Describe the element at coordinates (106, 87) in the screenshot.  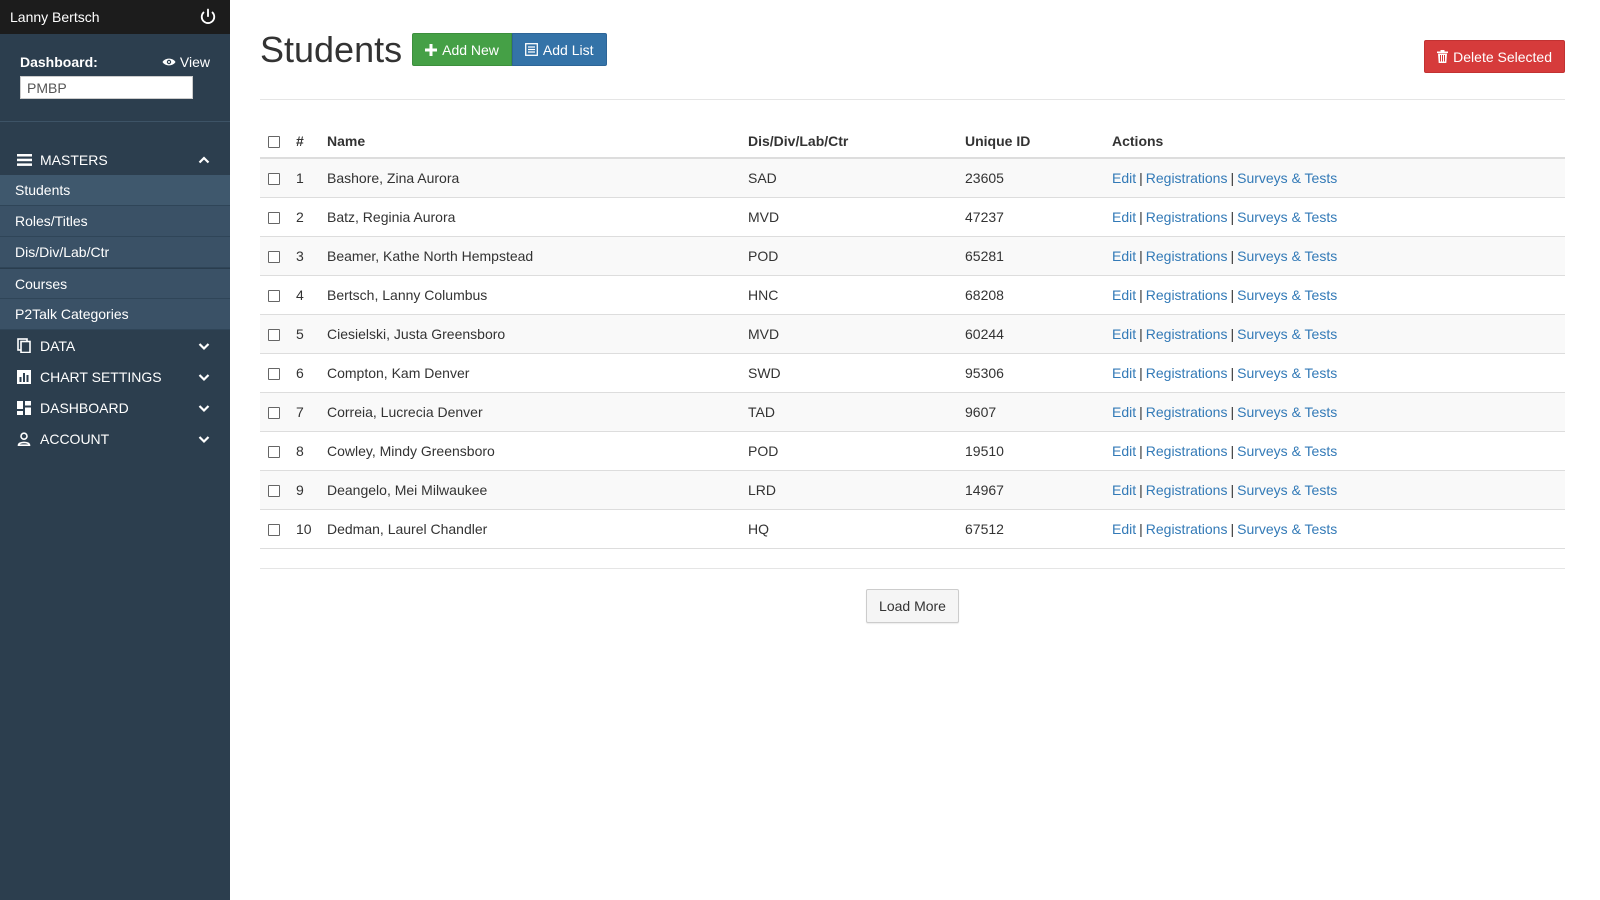
I see `dashboard-input` at that location.